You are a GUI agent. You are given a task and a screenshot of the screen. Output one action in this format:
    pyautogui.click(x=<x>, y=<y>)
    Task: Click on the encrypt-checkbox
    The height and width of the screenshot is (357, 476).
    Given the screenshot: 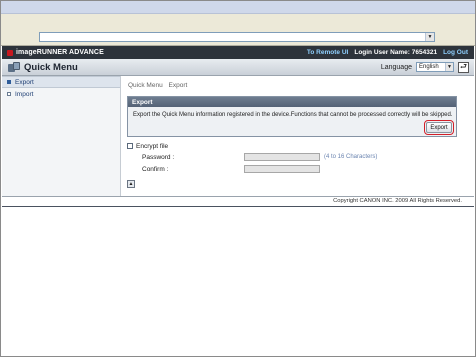 What is the action you would take?
    pyautogui.click(x=130, y=146)
    